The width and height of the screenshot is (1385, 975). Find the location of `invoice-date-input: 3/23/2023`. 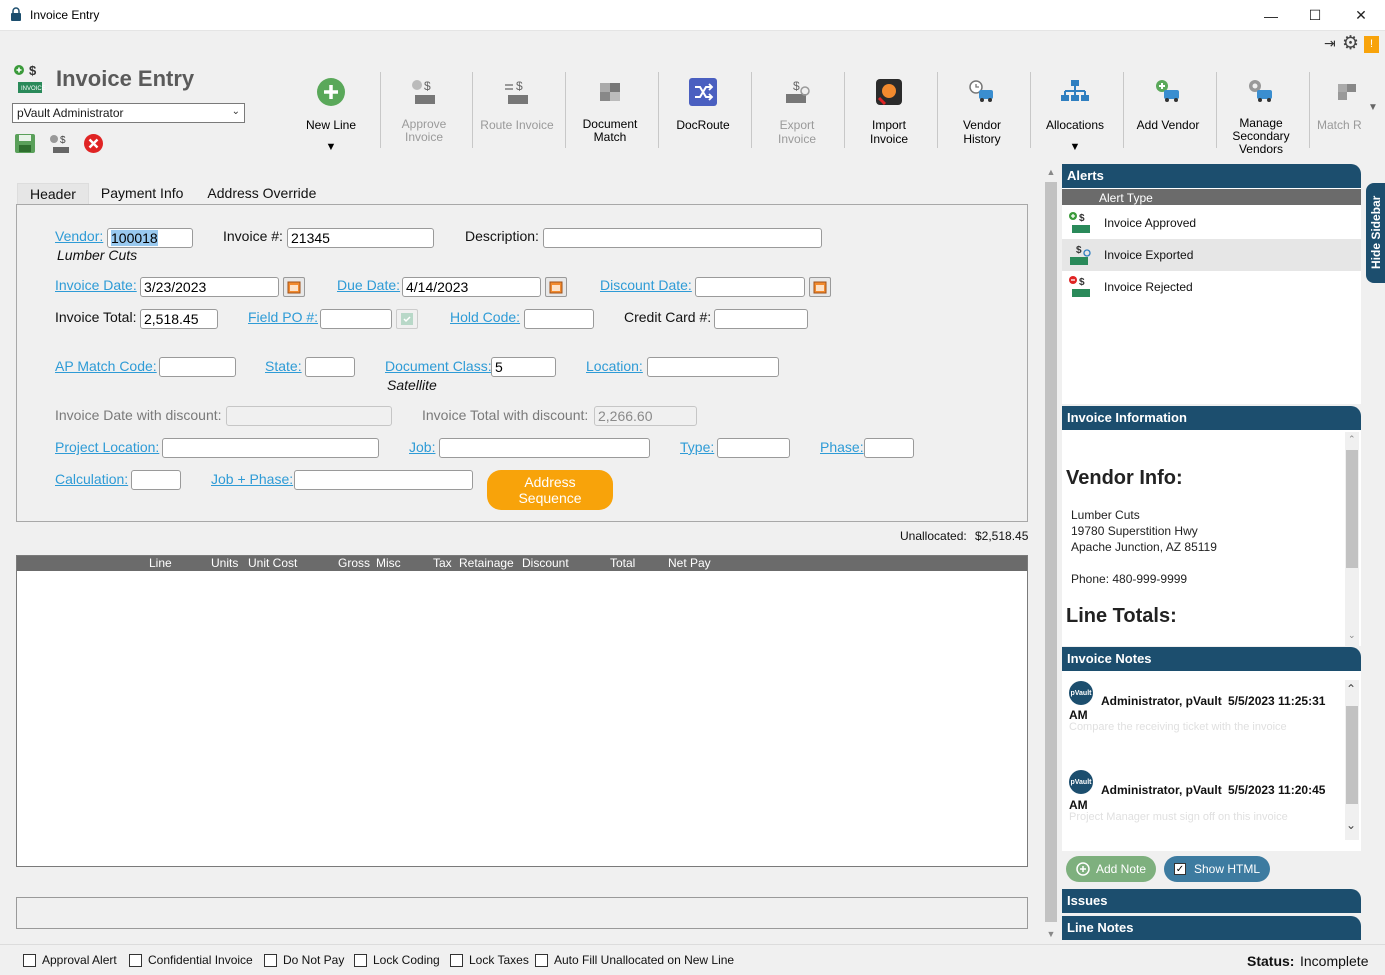

invoice-date-input: 3/23/2023 is located at coordinates (209, 287).